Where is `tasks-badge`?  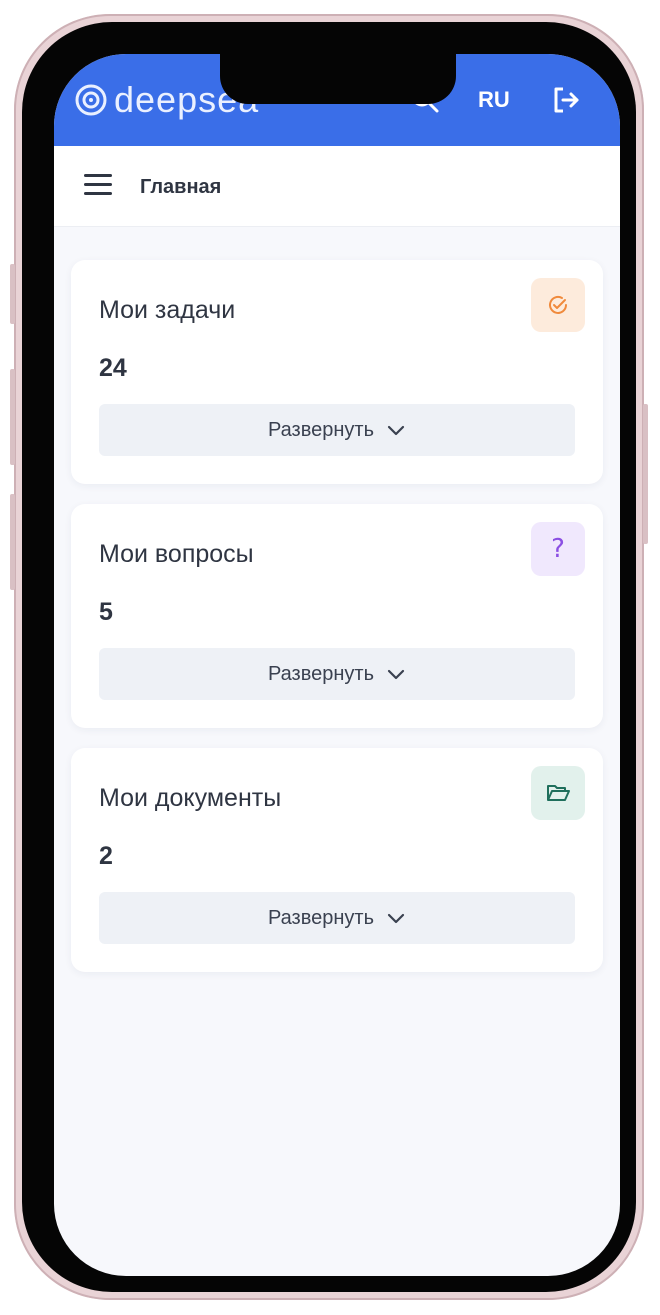
tasks-badge is located at coordinates (558, 305).